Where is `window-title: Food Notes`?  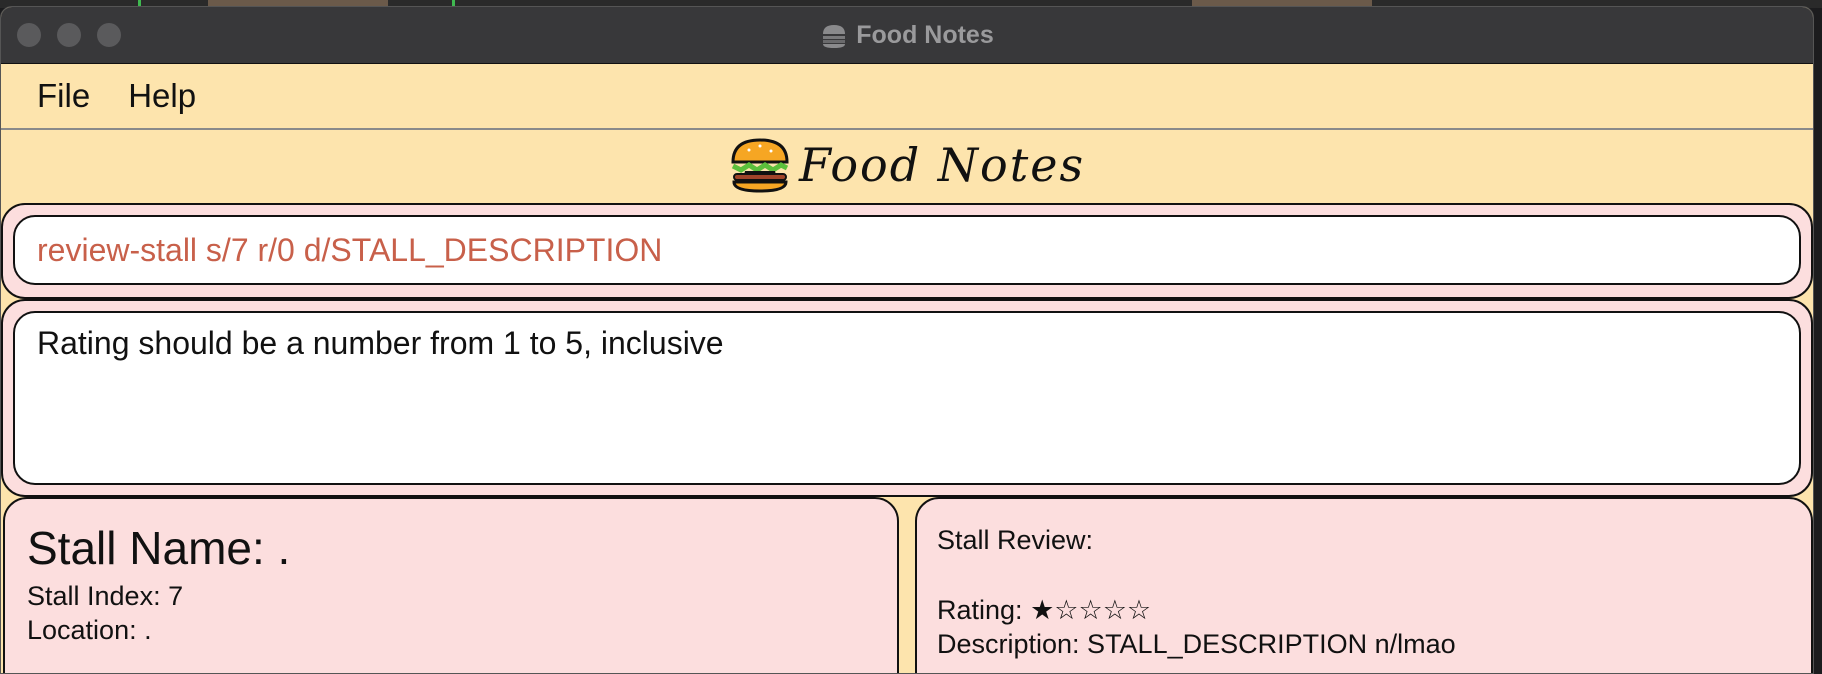 window-title: Food Notes is located at coordinates (925, 35).